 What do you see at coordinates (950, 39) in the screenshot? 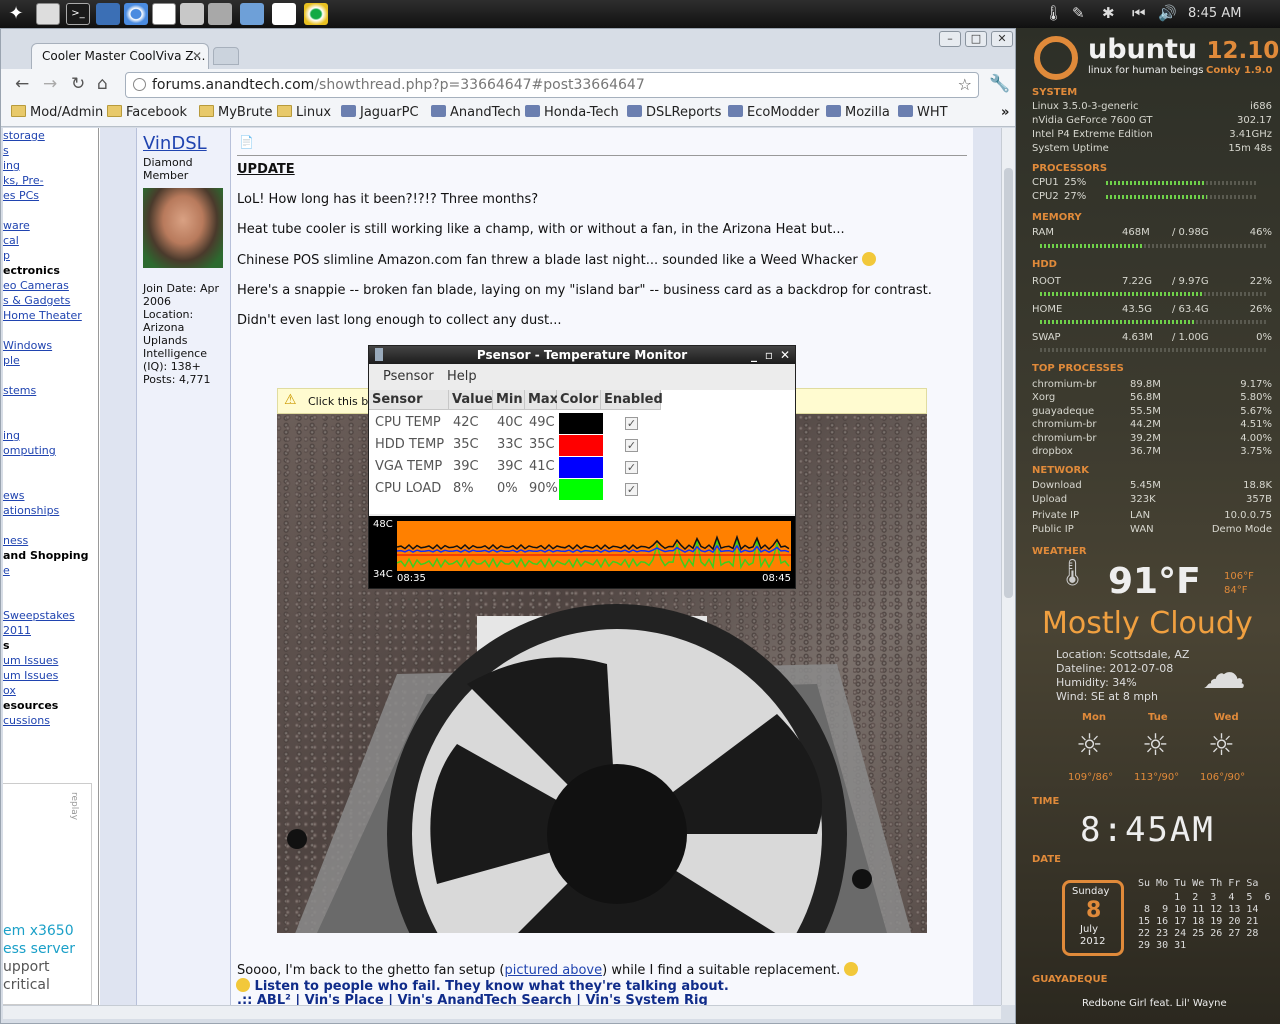
I see `minimize-button: –` at bounding box center [950, 39].